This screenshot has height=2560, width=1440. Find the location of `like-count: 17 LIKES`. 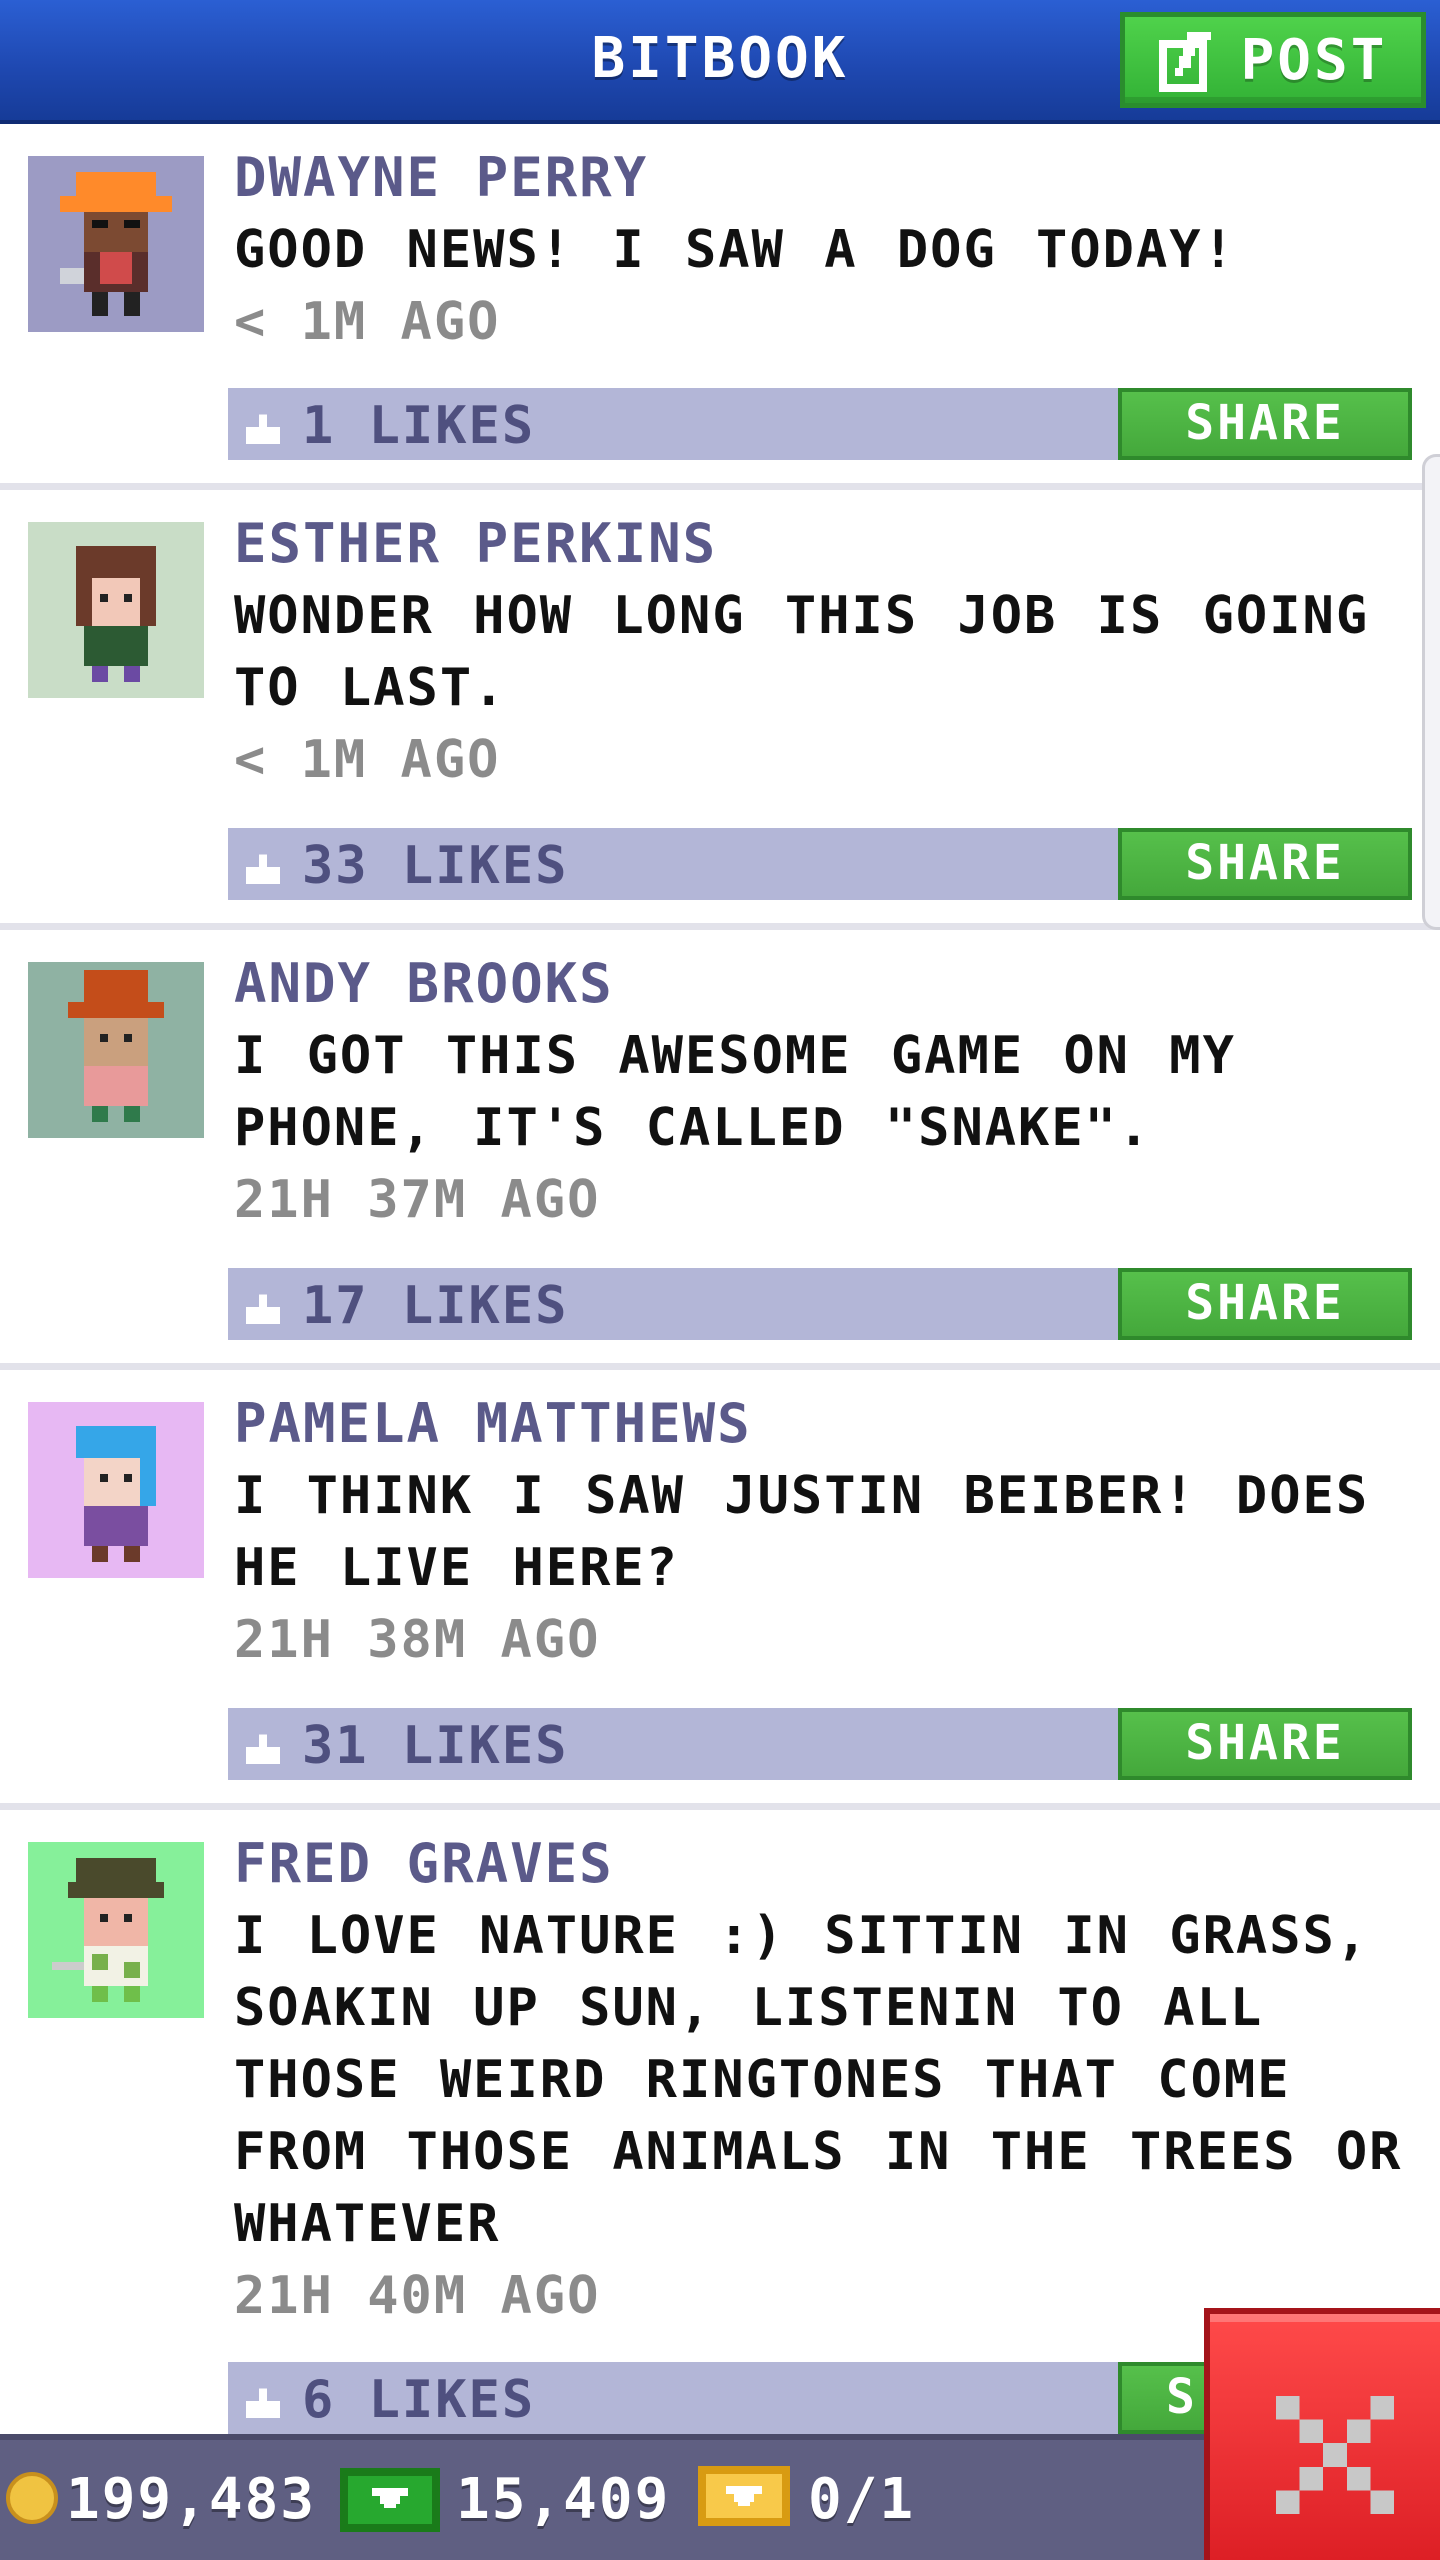

like-count: 17 LIKES is located at coordinates (435, 1306).